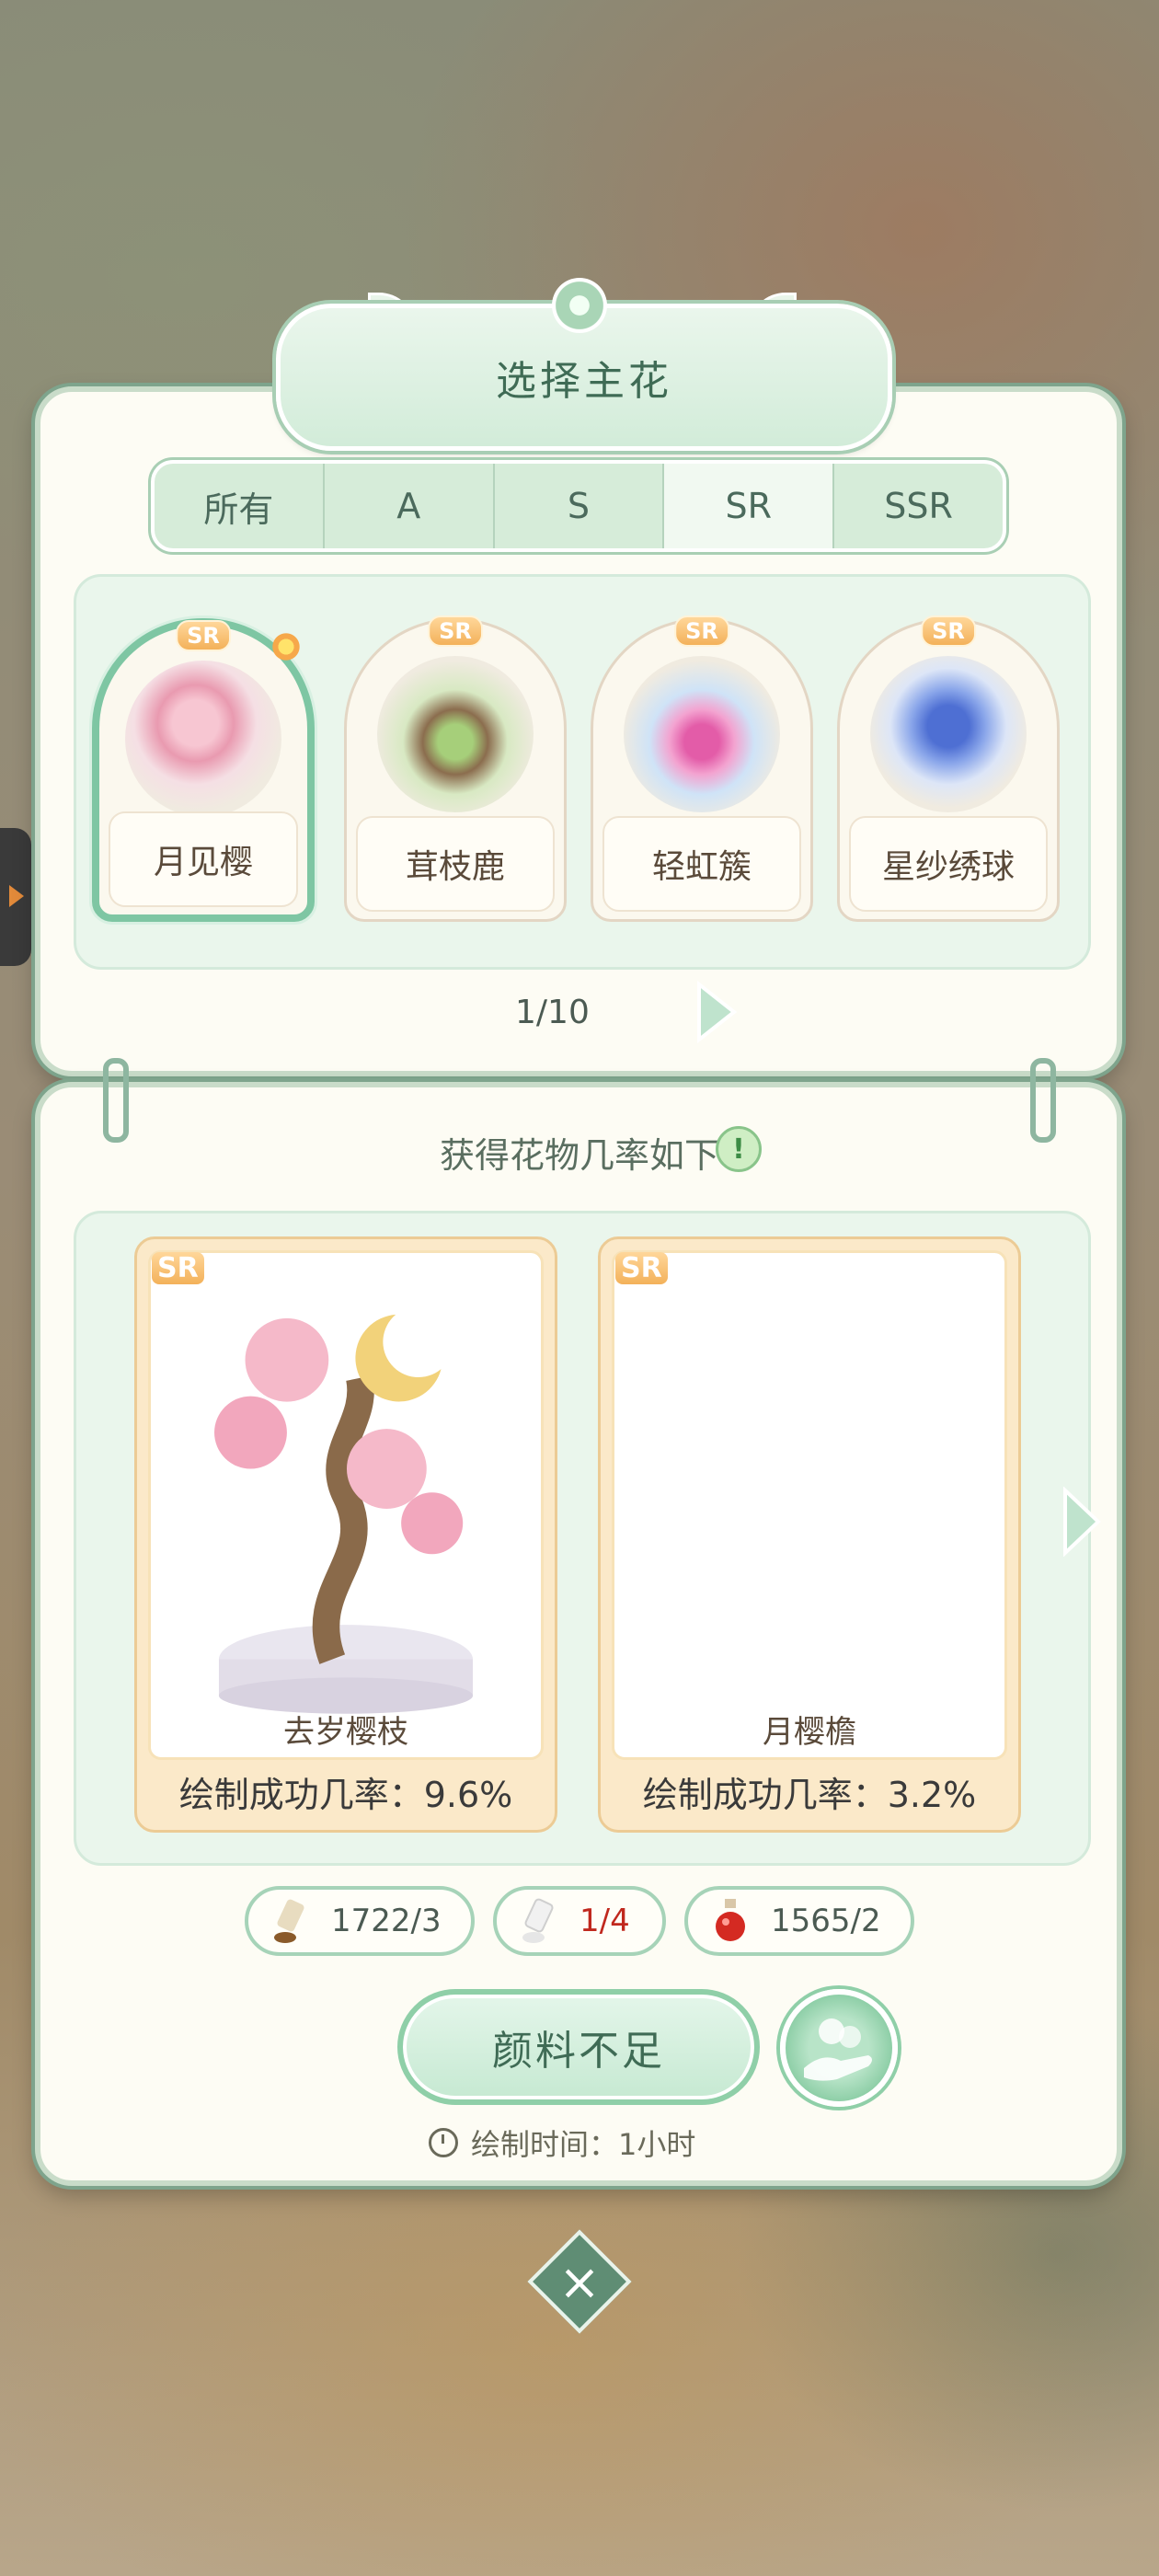 The width and height of the screenshot is (1159, 2576). Describe the element at coordinates (702, 734) in the screenshot. I see `rainbow-flower-cluster-icon` at that location.